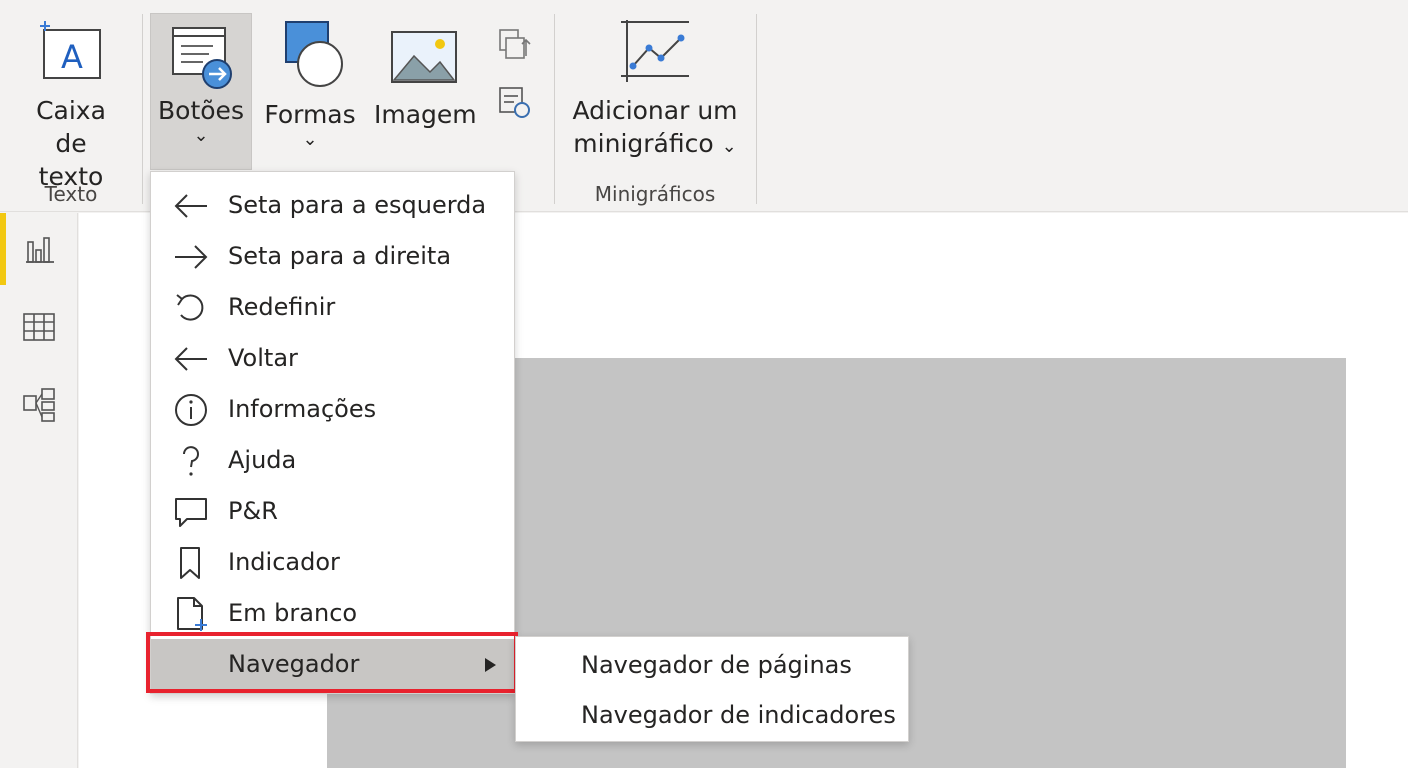 This screenshot has height=768, width=1408. What do you see at coordinates (262, 460) in the screenshot?
I see `menu-item-label: Ajuda` at bounding box center [262, 460].